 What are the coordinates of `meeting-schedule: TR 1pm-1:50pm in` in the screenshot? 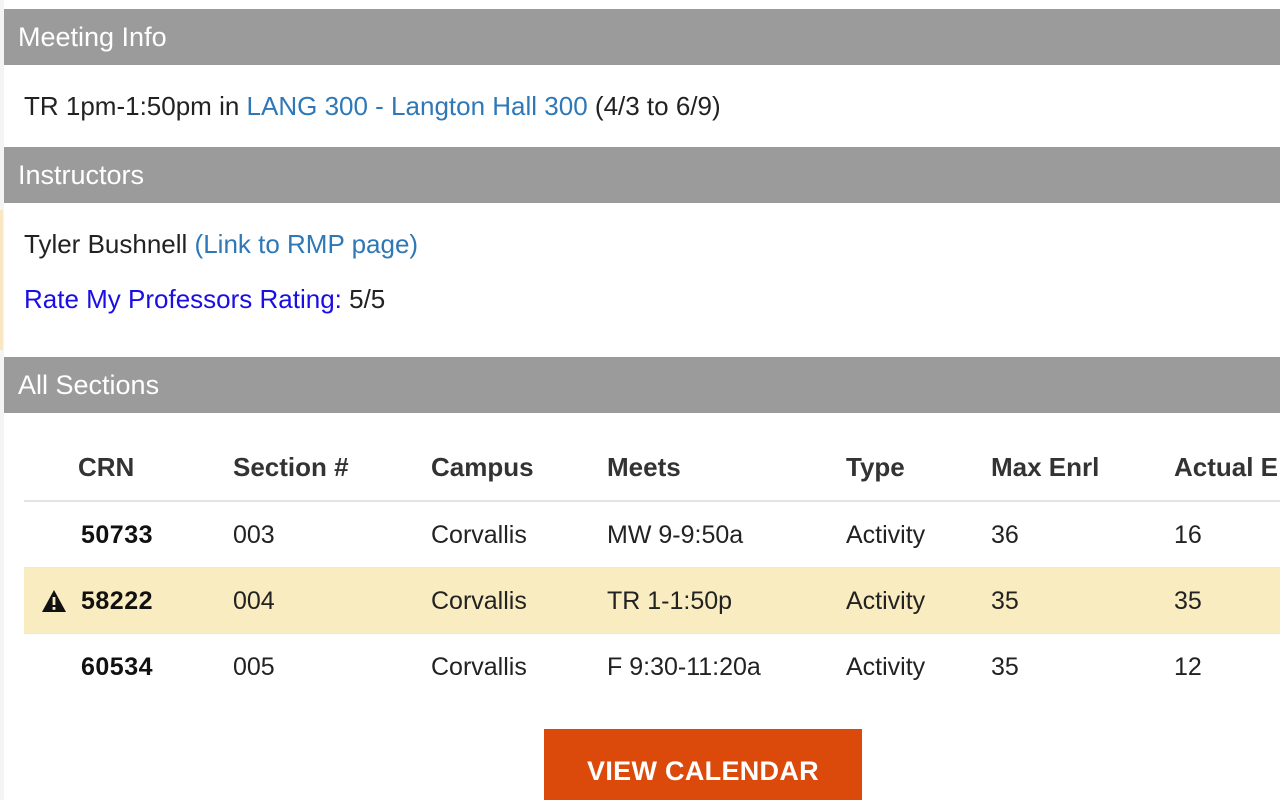 It's located at (132, 106).